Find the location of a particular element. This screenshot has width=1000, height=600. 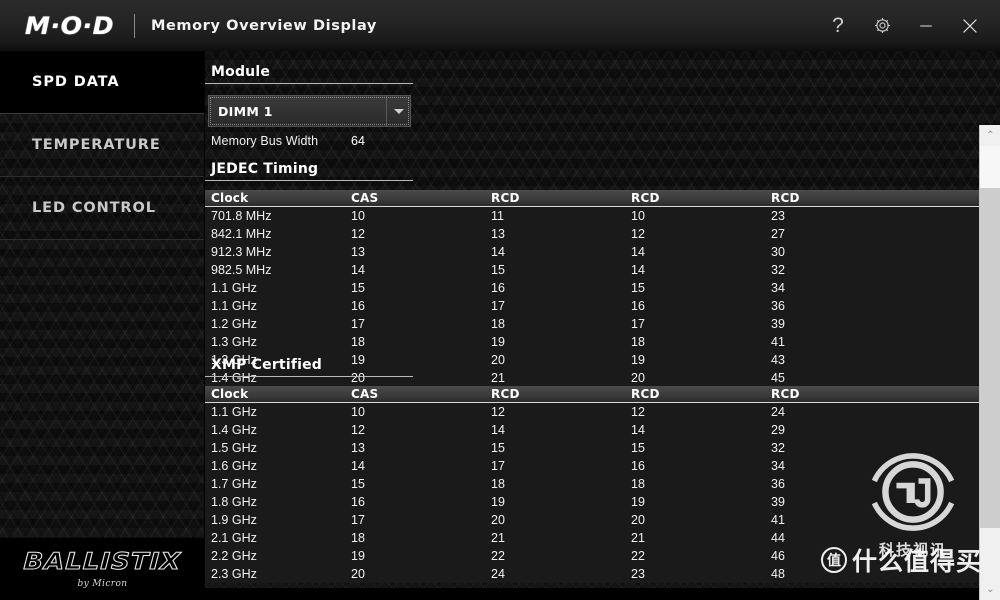

brand-divider is located at coordinates (134, 25).